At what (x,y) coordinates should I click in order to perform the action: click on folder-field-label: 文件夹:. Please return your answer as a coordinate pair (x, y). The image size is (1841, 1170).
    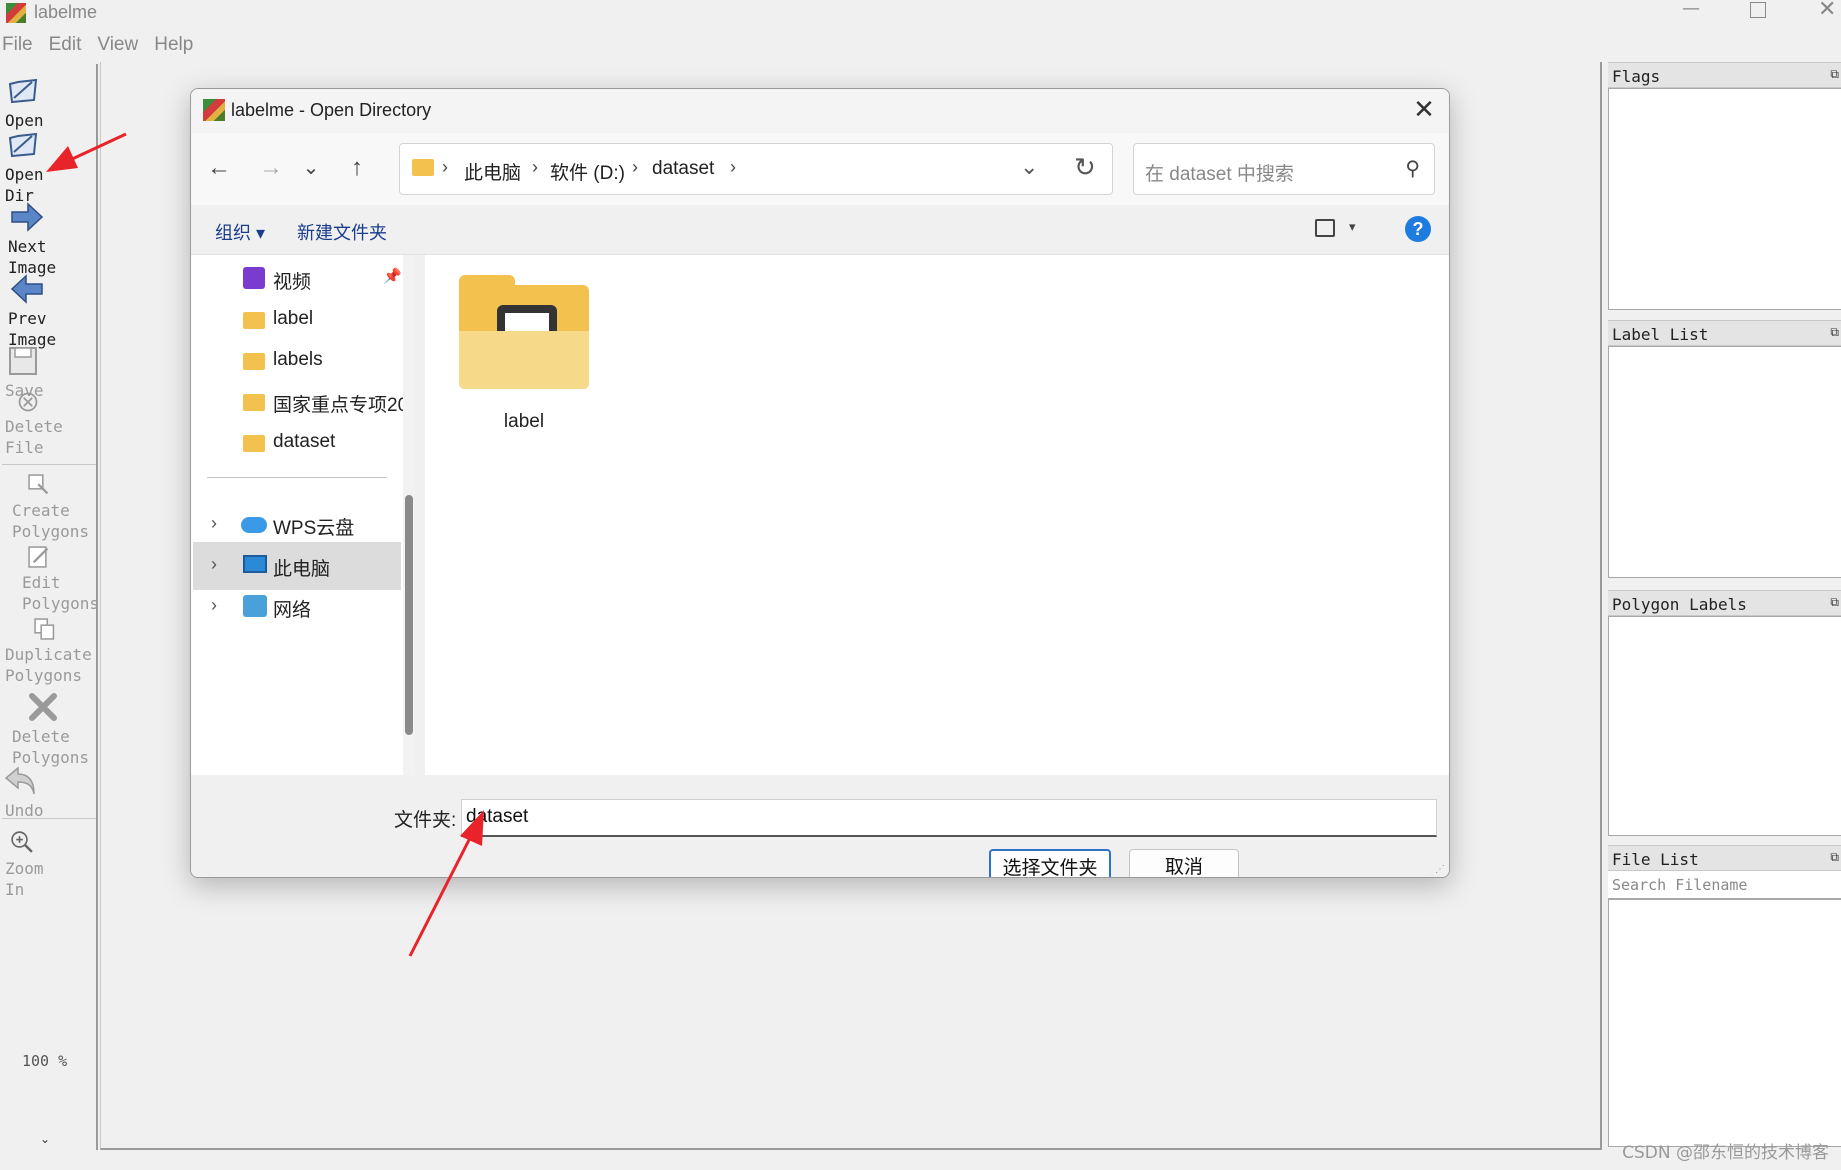
    Looking at the image, I should click on (425, 820).